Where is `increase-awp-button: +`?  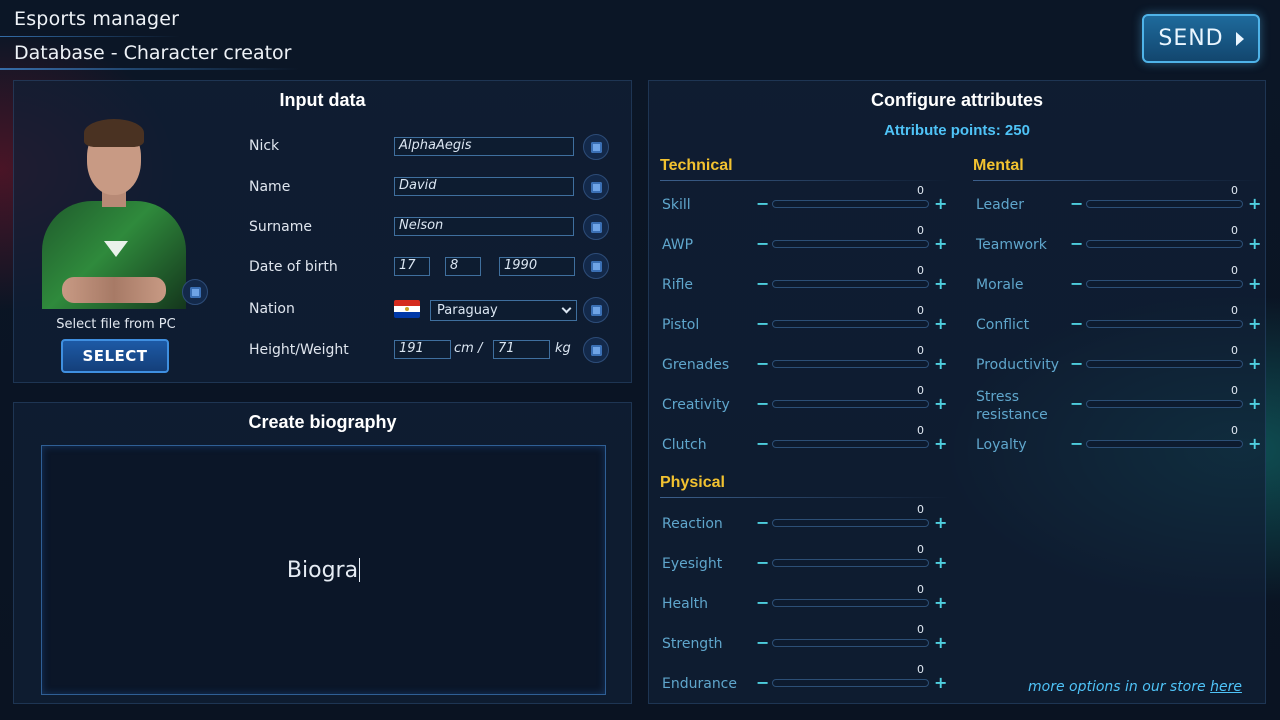
increase-awp-button: + is located at coordinates (940, 243).